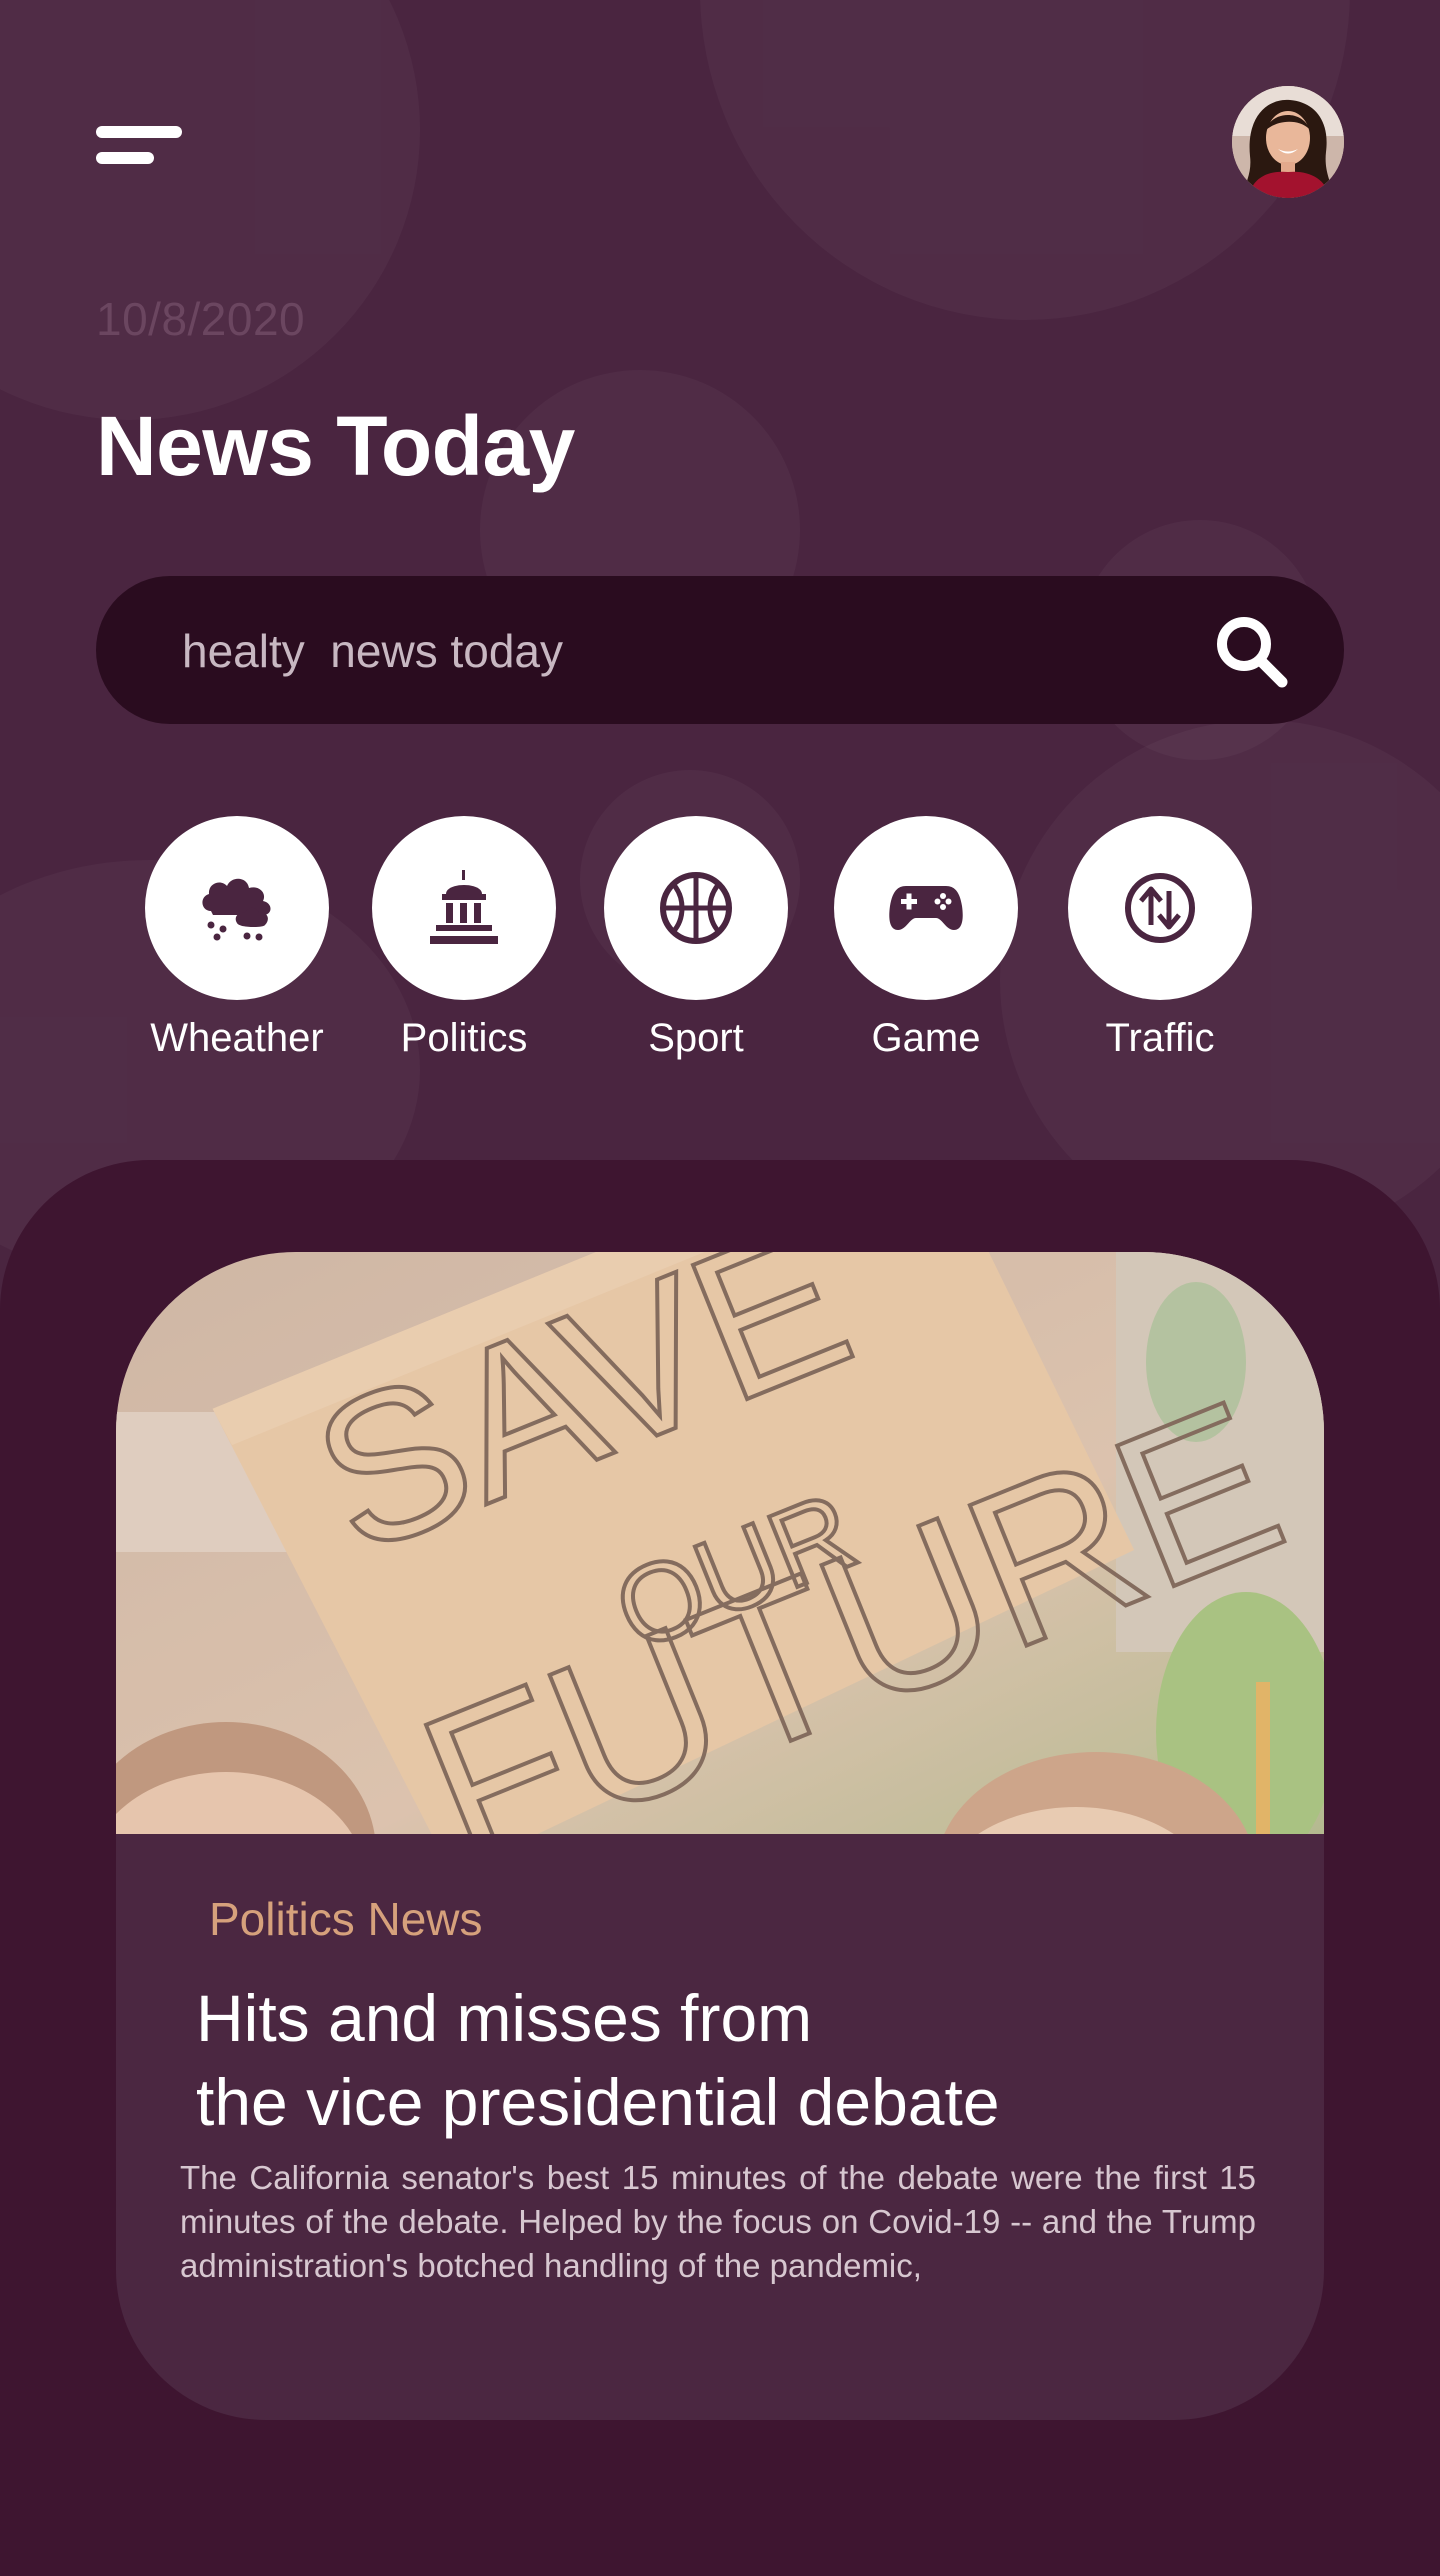 Image resolution: width=1440 pixels, height=2576 pixels. I want to click on category-traffic: Traffic, so click(1160, 938).